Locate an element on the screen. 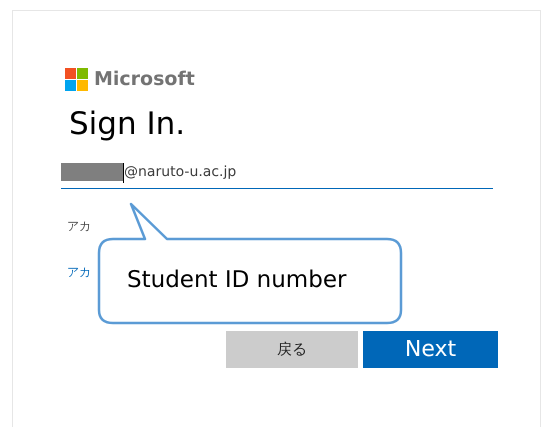  next-button: Next is located at coordinates (430, 349).